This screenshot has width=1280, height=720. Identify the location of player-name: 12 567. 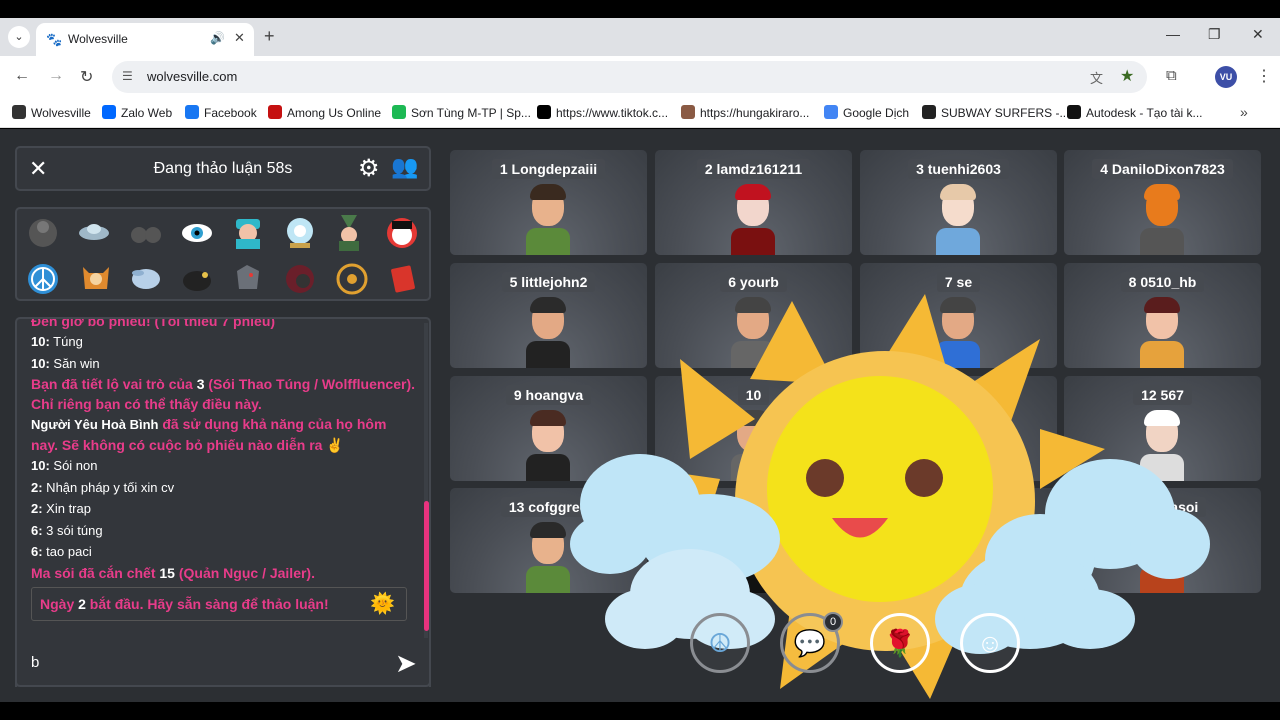
(1162, 395).